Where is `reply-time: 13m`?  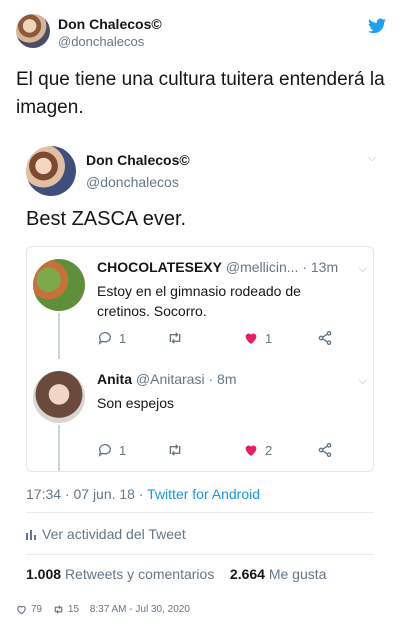
reply-time: 13m is located at coordinates (324, 267).